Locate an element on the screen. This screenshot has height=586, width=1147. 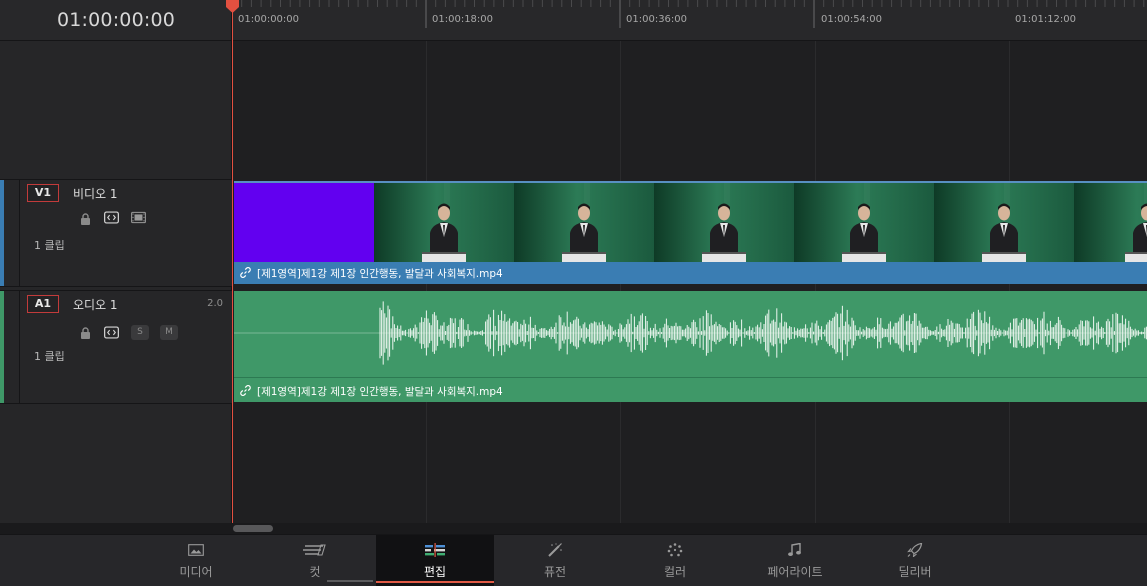
ruler-label: 01:00:54:00 is located at coordinates (852, 19).